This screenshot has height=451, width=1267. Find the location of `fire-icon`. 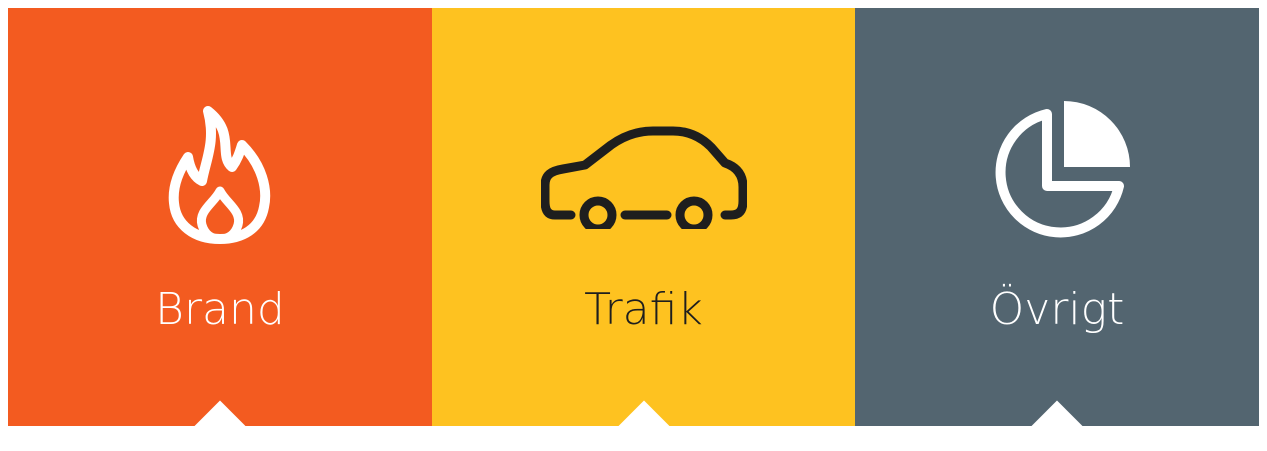

fire-icon is located at coordinates (220, 174).